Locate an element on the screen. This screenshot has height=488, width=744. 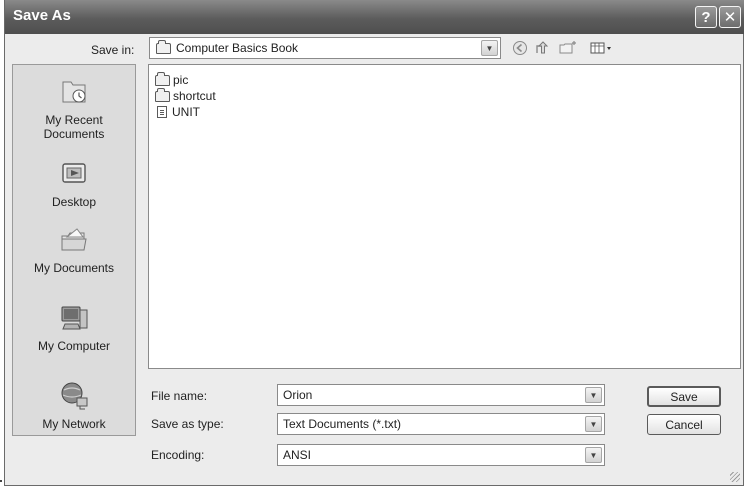
my-network-icon is located at coordinates (74, 396).